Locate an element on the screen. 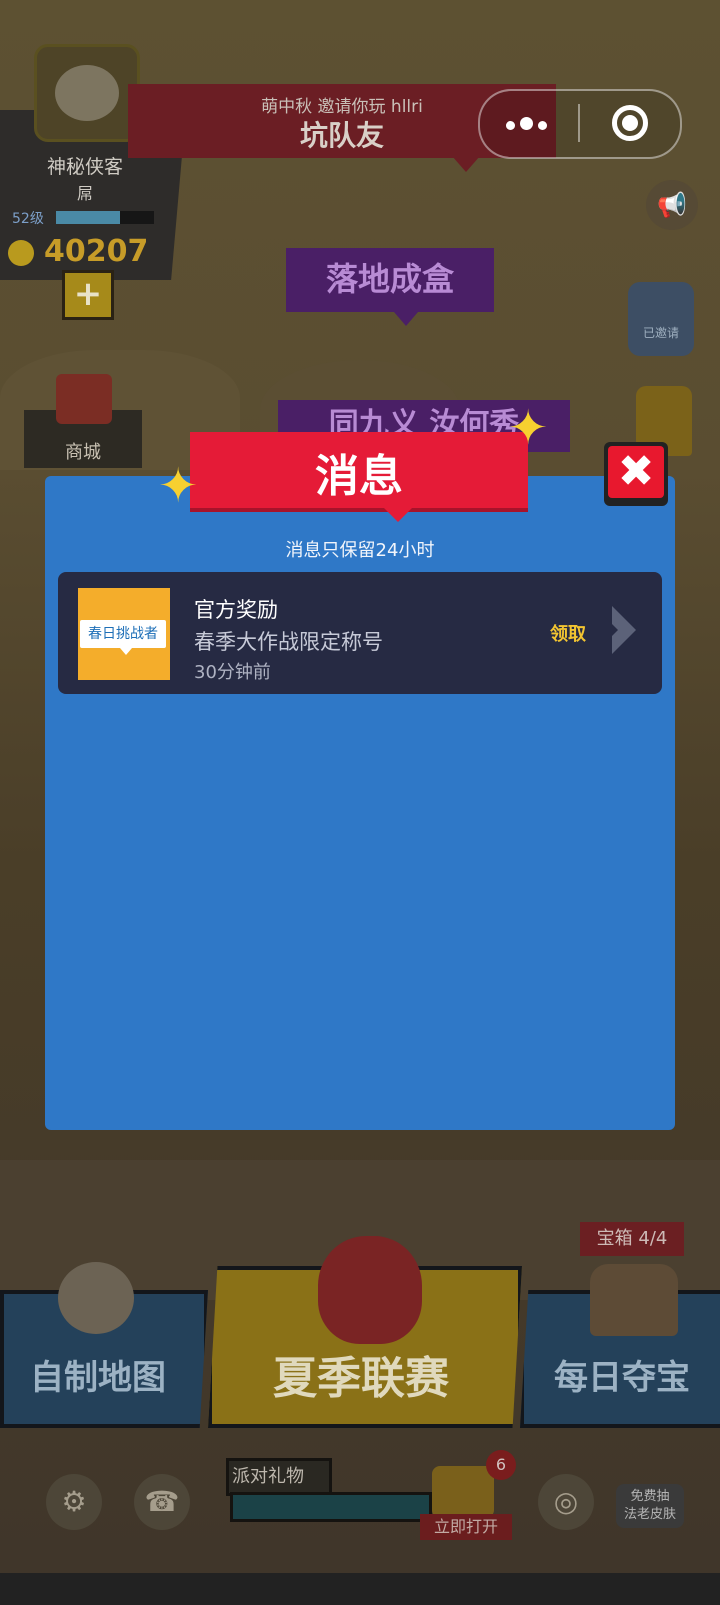 The height and width of the screenshot is (1605, 720). target-icon: ◎ is located at coordinates (566, 1502).